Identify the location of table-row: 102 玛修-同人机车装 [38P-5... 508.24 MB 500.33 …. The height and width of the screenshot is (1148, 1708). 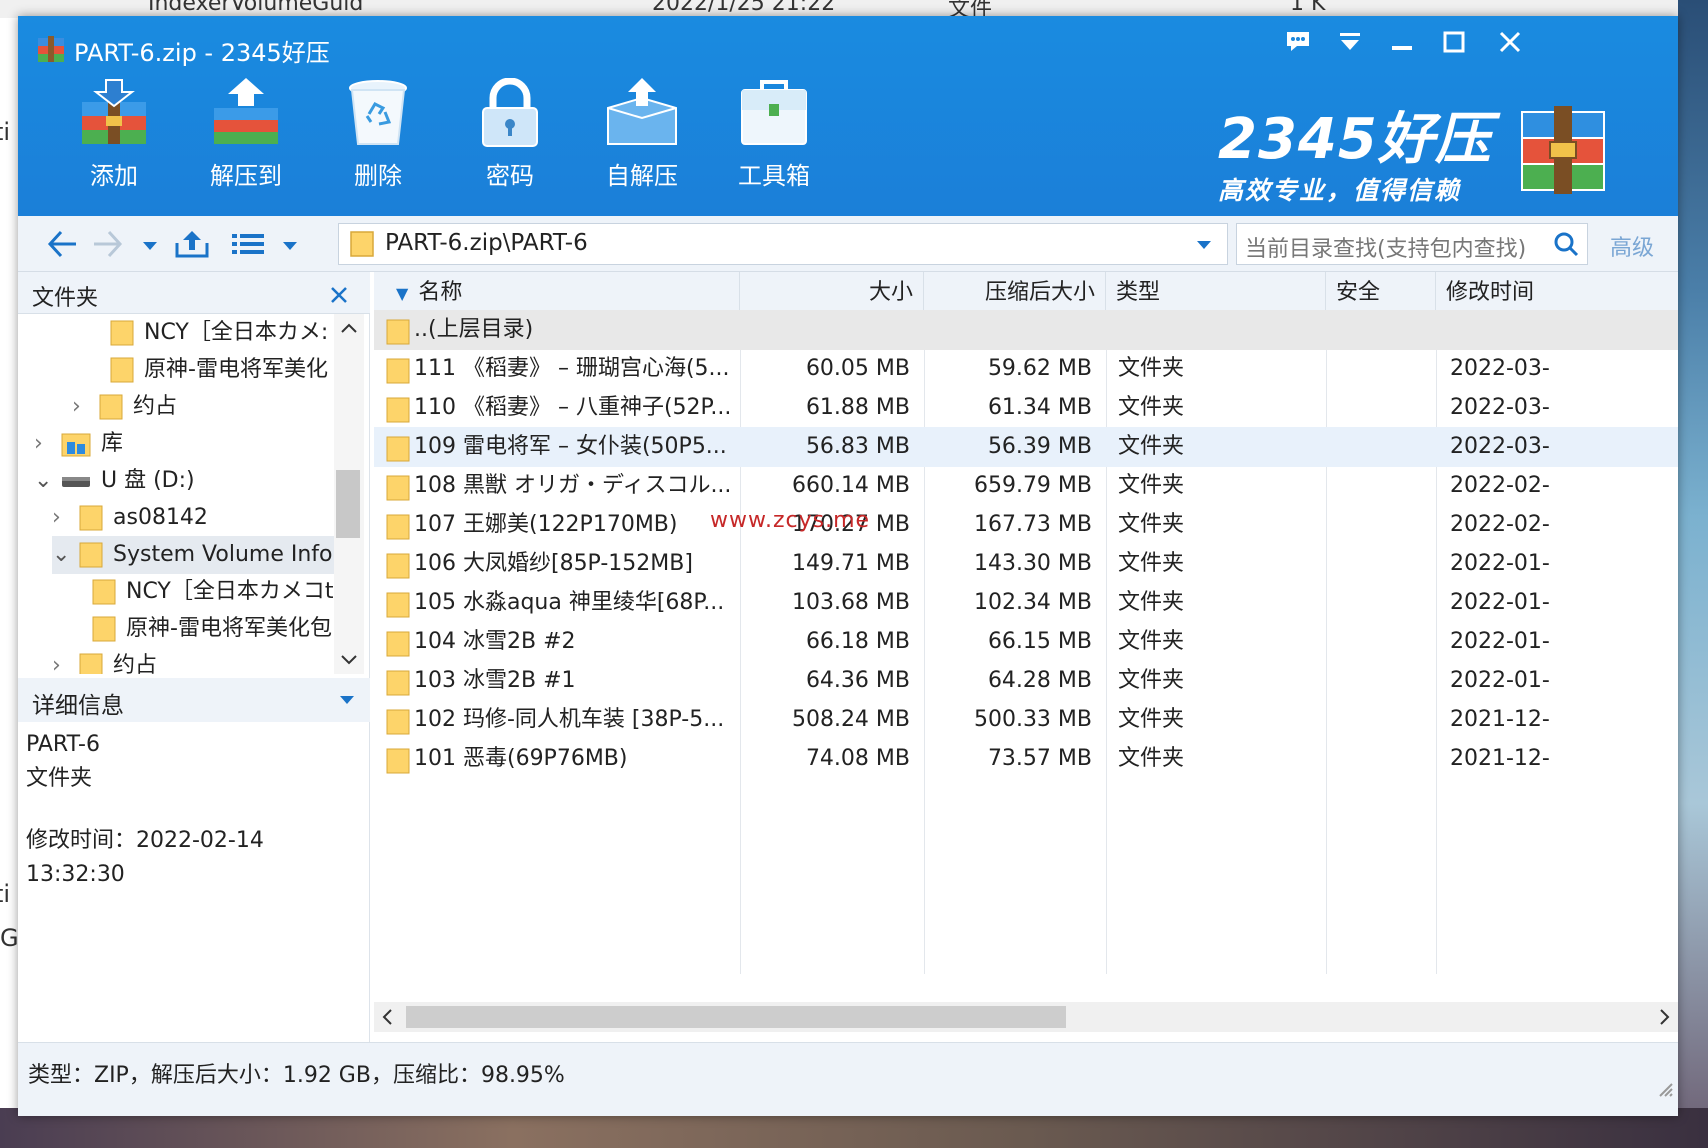
(1026, 720).